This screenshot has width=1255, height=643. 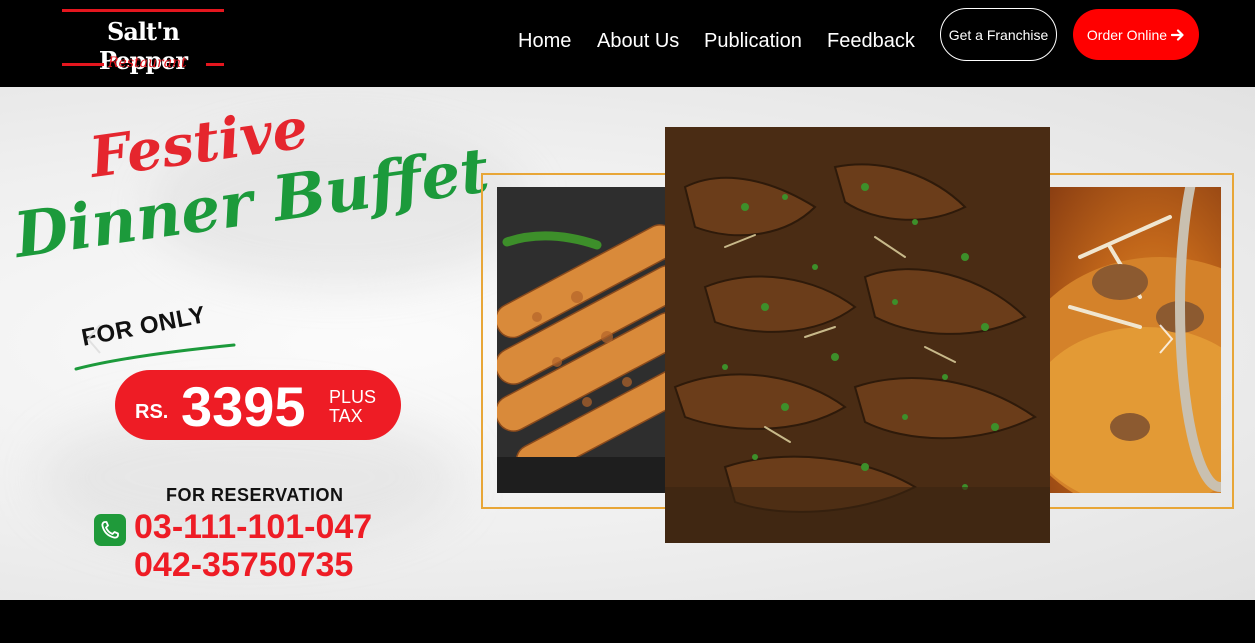 What do you see at coordinates (627, 621) in the screenshot?
I see `page-bottom-band` at bounding box center [627, 621].